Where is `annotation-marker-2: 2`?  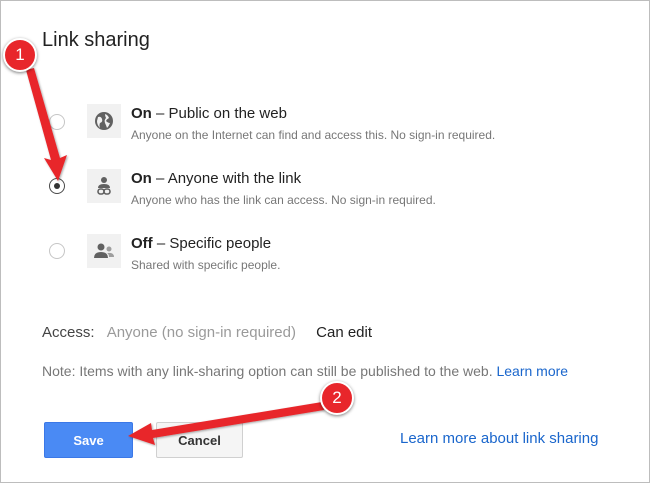 annotation-marker-2: 2 is located at coordinates (337, 398).